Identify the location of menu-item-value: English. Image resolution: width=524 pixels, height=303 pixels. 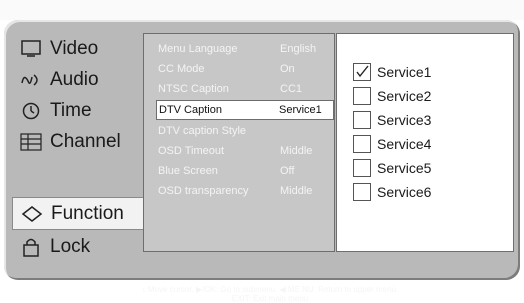
(298, 49).